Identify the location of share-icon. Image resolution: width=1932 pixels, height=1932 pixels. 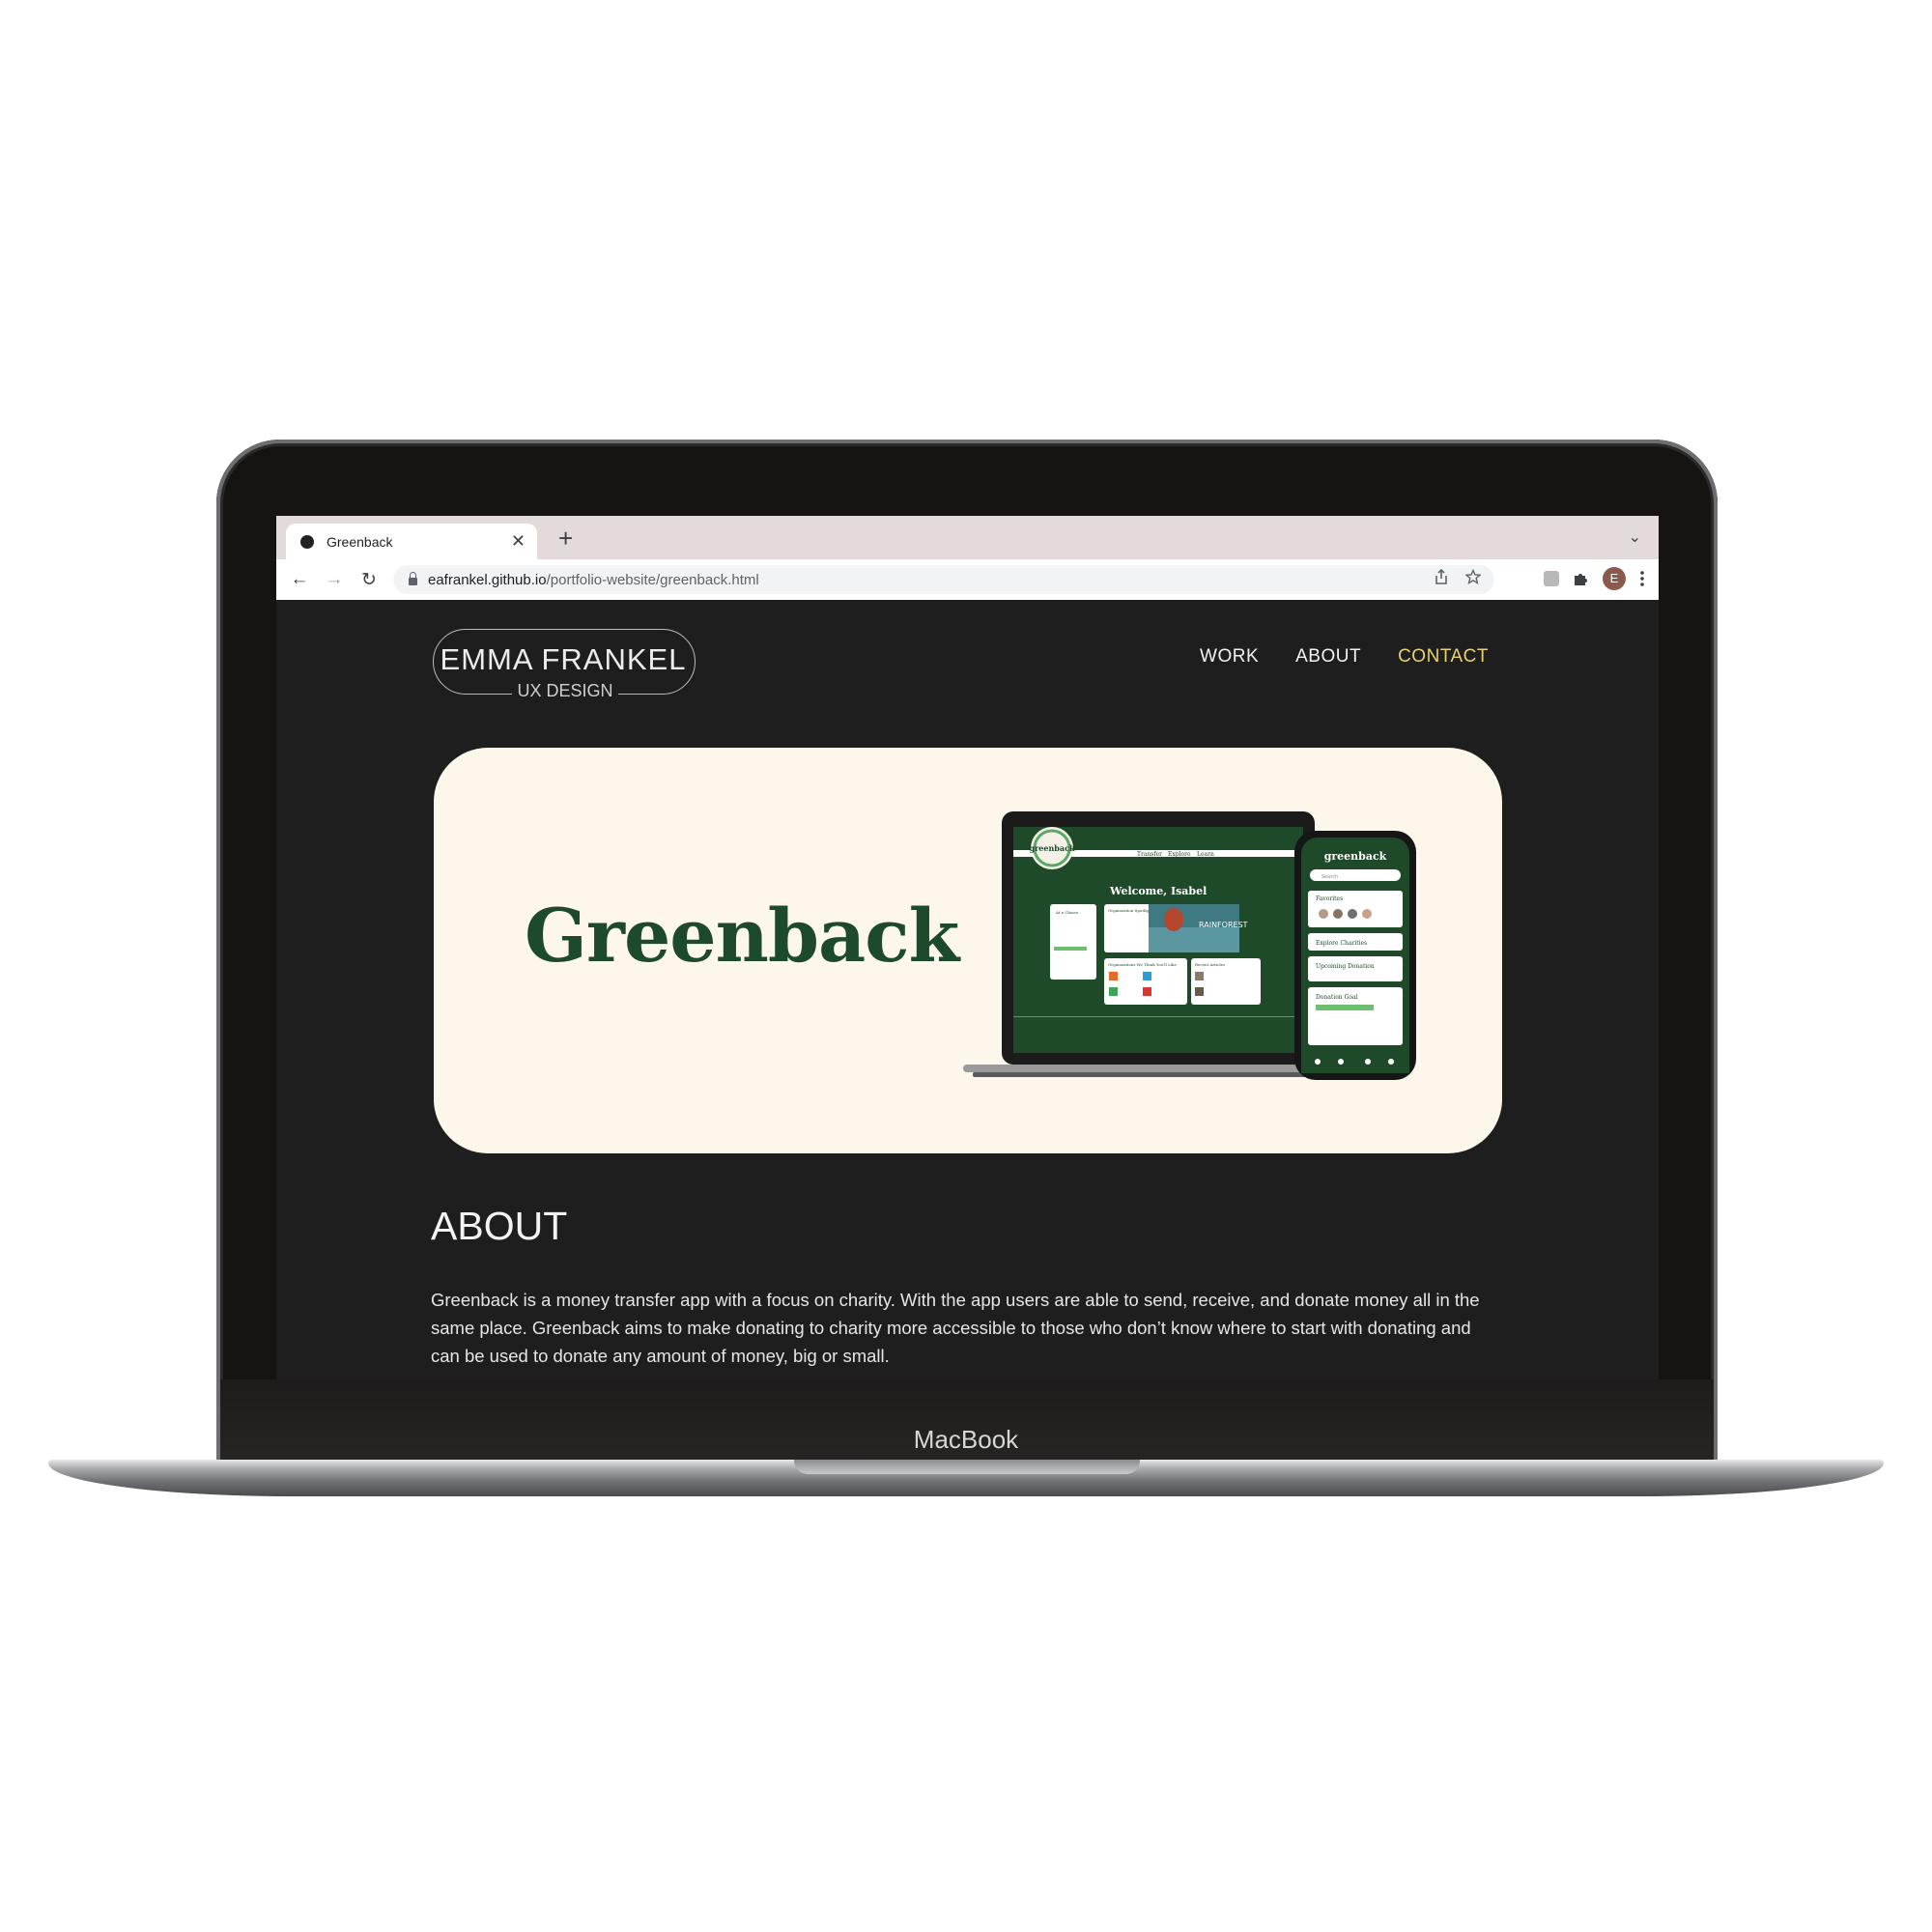
(1441, 576).